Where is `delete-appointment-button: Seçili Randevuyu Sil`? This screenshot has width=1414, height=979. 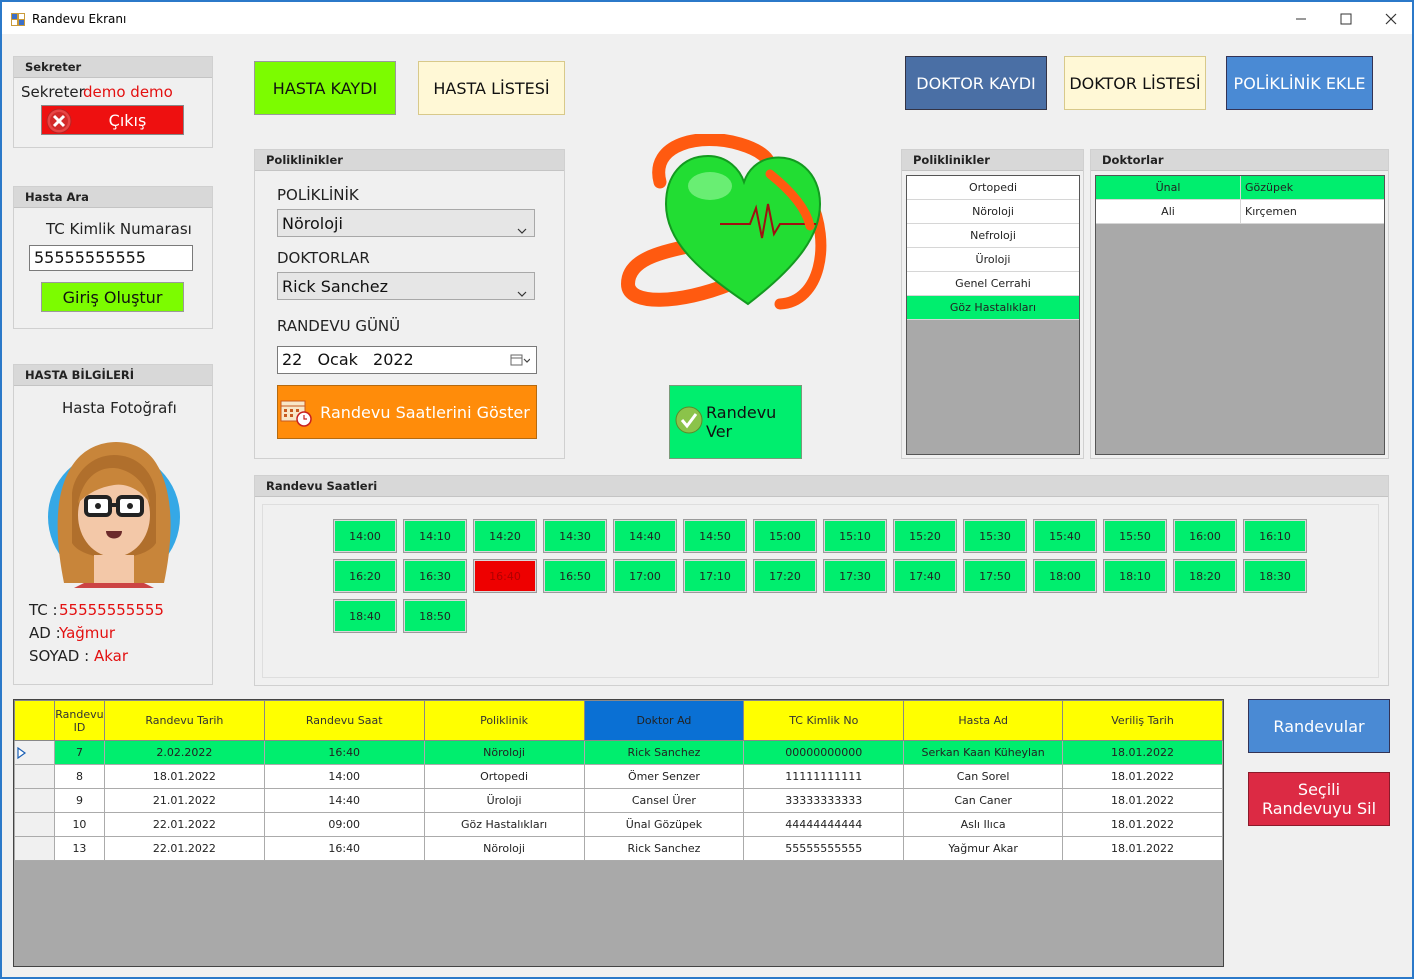
delete-appointment-button: Seçili Randevuyu Sil is located at coordinates (1319, 799).